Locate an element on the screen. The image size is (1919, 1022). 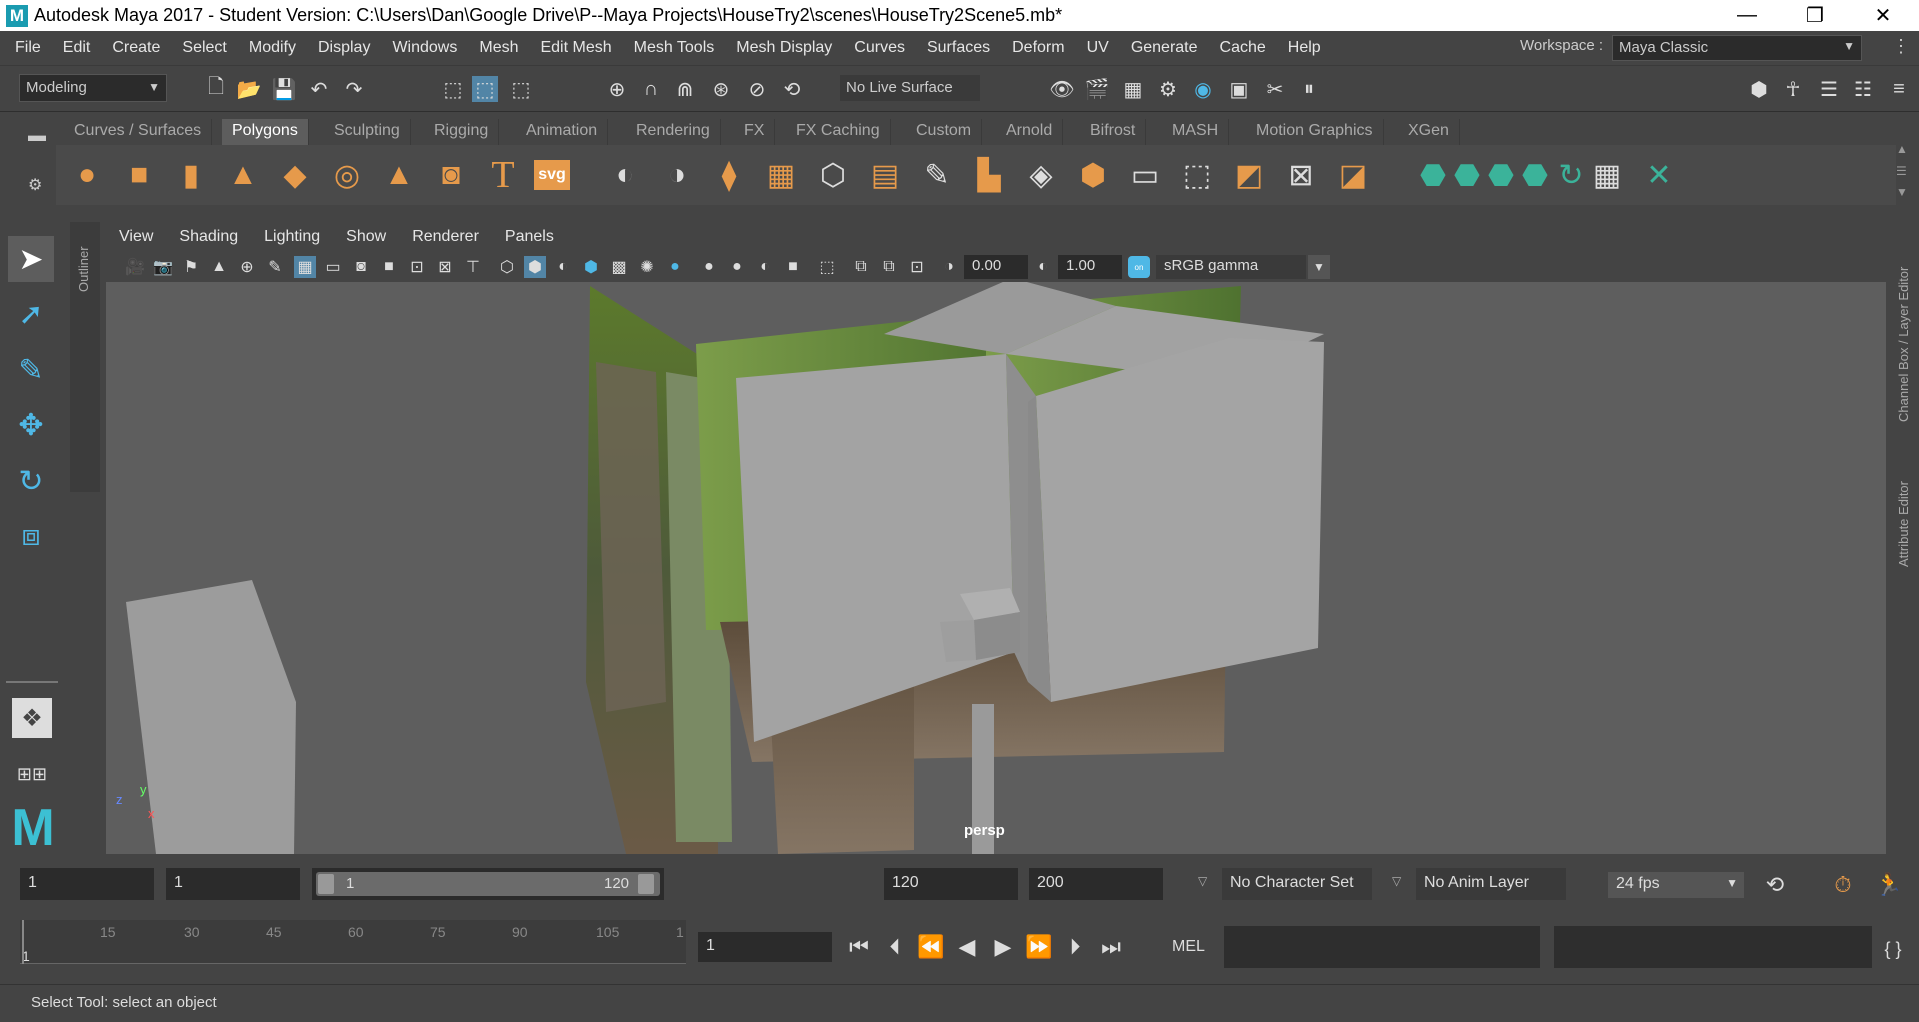
grease-pencil-icon: ✎ is located at coordinates (275, 267).